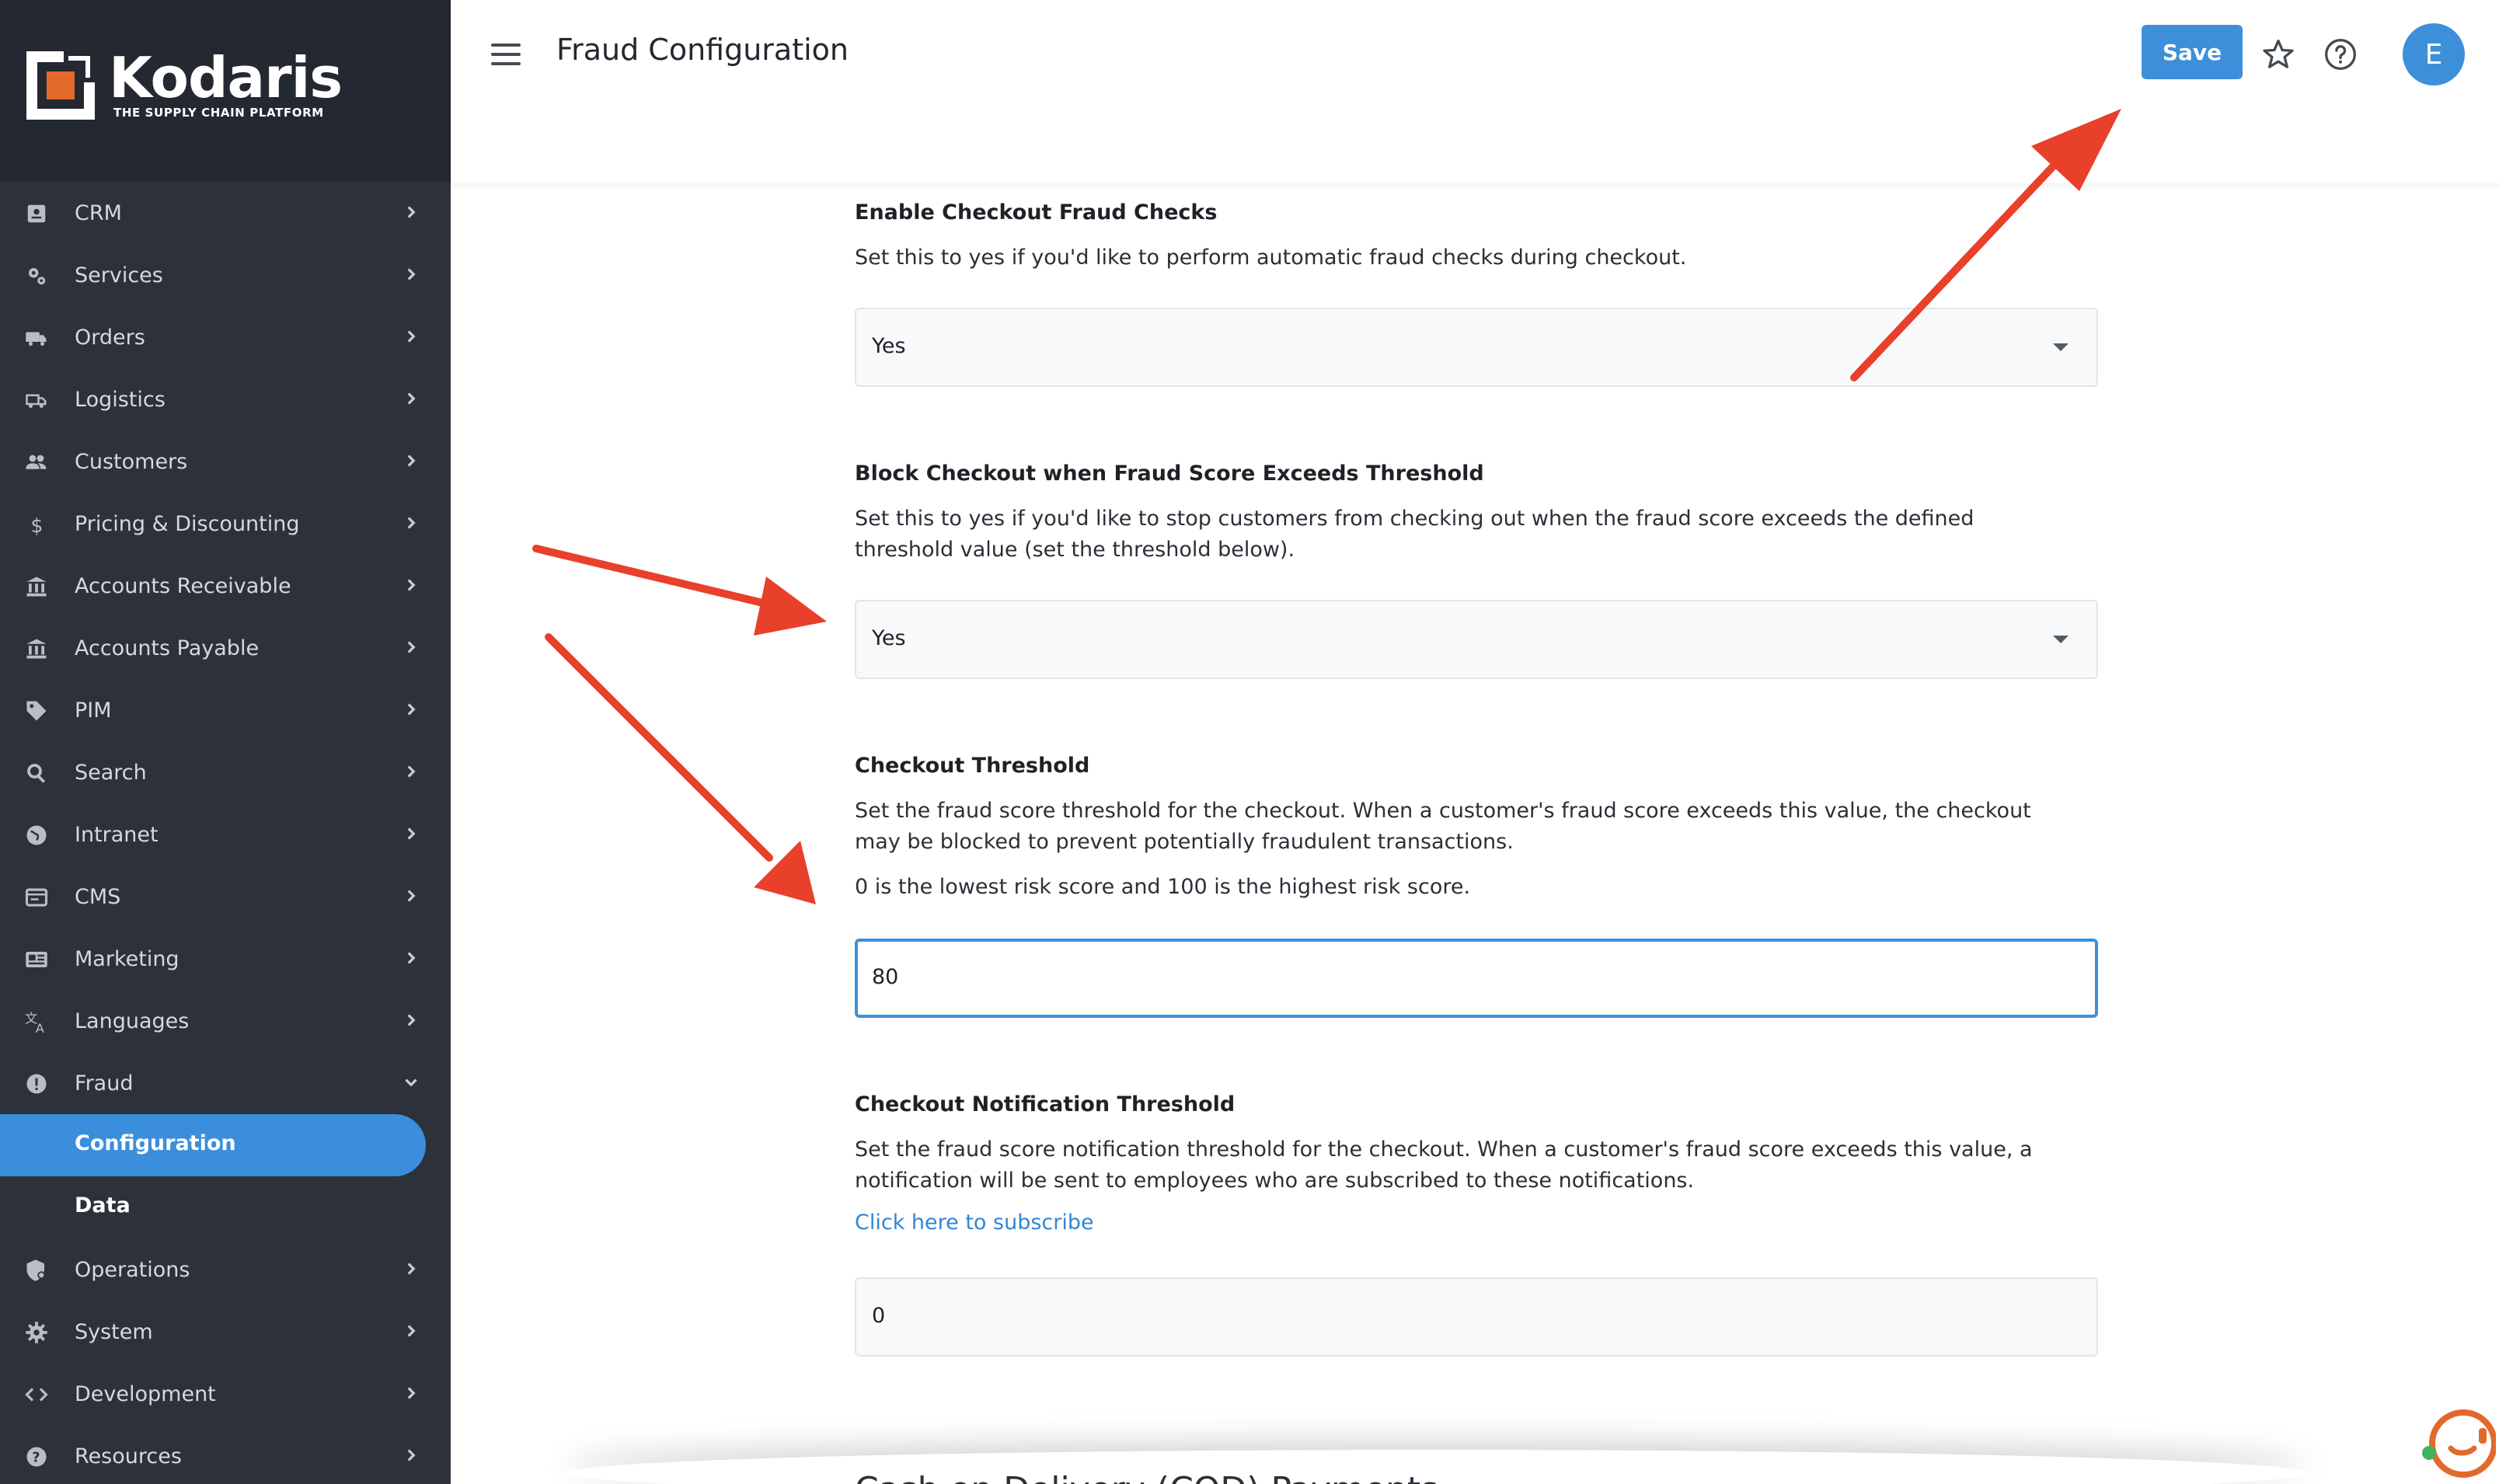  What do you see at coordinates (36, 773) in the screenshot?
I see `search-icon` at bounding box center [36, 773].